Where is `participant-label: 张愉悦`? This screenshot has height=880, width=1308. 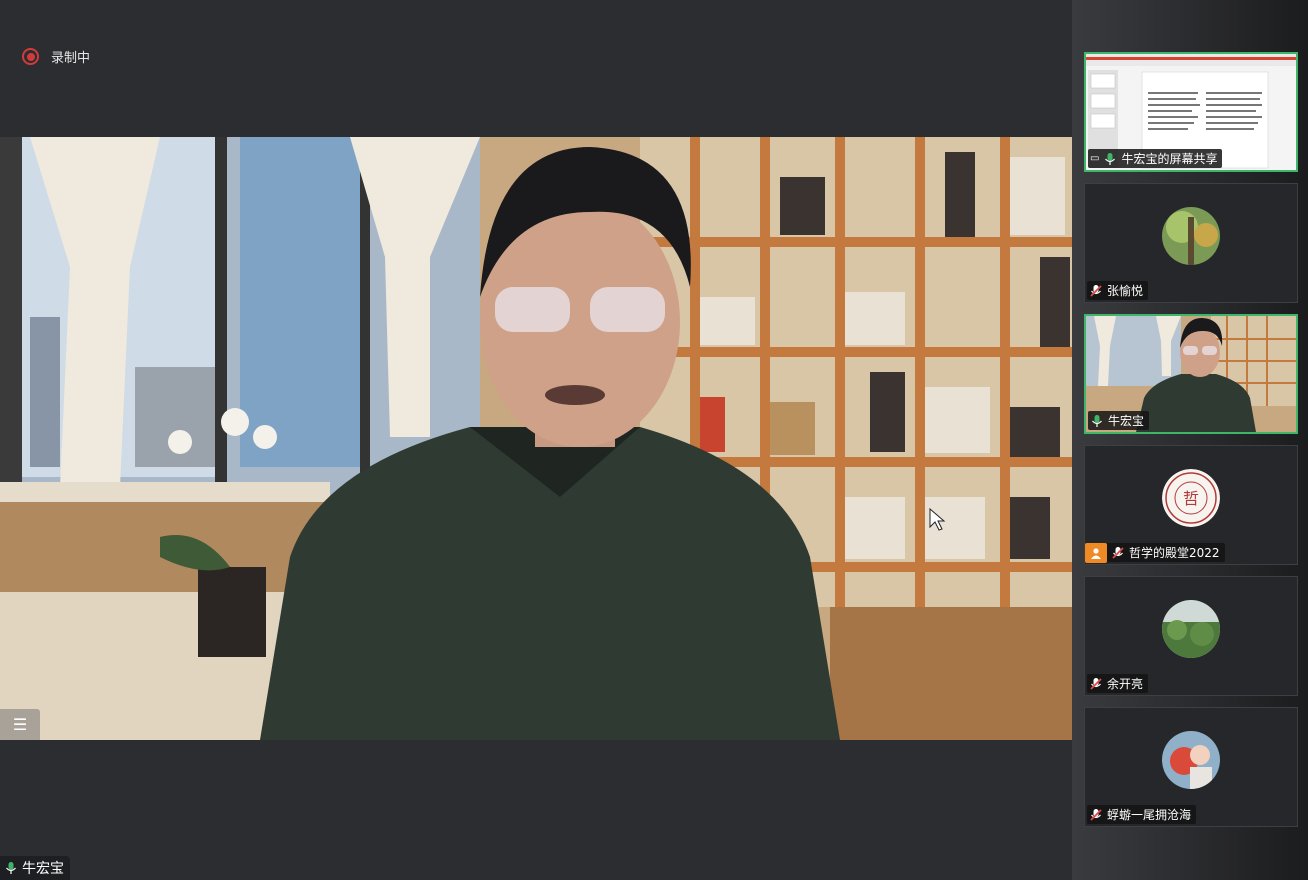
participant-label: 张愉悦 is located at coordinates (1118, 290).